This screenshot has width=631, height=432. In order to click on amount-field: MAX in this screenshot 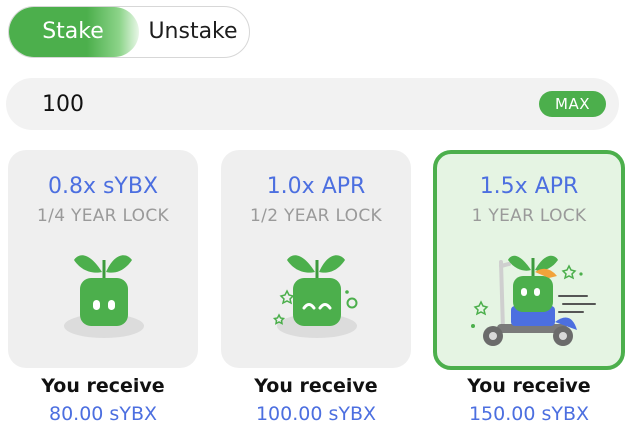, I will do `click(312, 104)`.